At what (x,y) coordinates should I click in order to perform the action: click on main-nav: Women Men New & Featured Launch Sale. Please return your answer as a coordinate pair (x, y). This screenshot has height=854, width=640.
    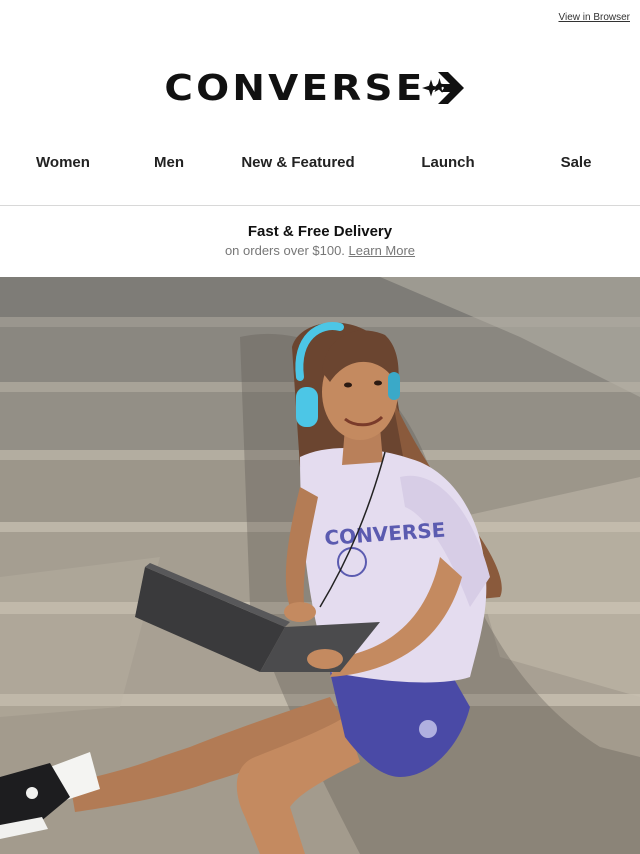
    Looking at the image, I should click on (320, 173).